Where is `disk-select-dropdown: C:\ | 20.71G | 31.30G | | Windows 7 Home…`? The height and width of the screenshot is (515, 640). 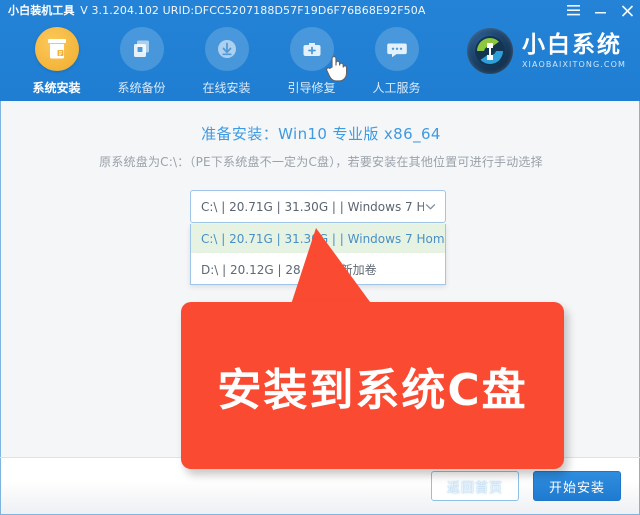 disk-select-dropdown: C:\ | 20.71G | 31.30G | | Windows 7 Home… is located at coordinates (318, 254).